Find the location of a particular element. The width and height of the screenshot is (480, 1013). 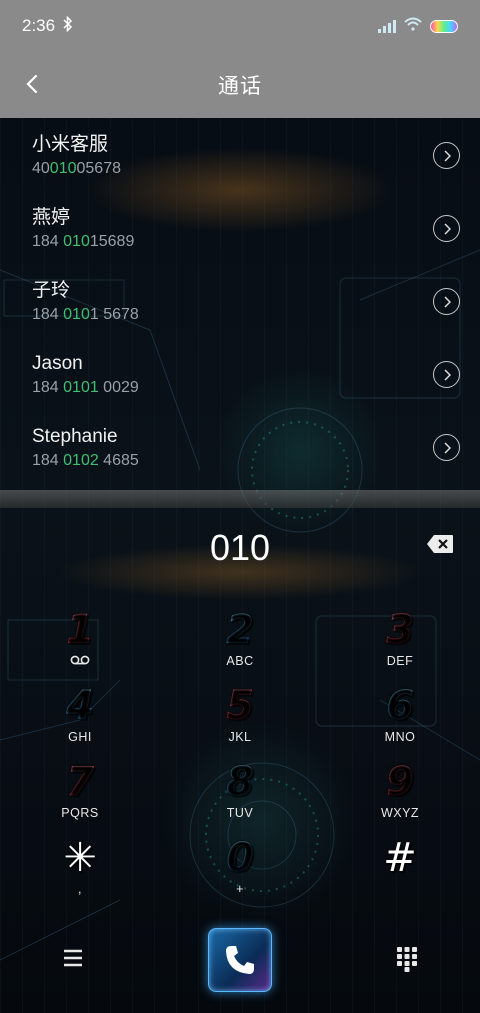

menu-icon is located at coordinates (73, 958).